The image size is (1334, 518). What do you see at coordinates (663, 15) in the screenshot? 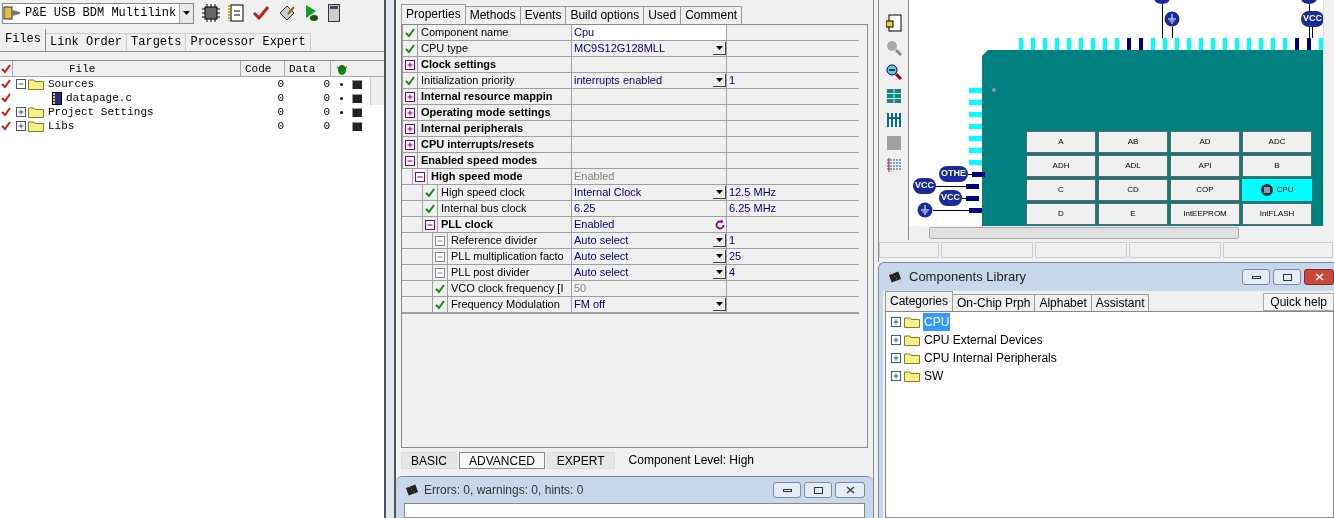
I see `inspector-tab: Used` at bounding box center [663, 15].